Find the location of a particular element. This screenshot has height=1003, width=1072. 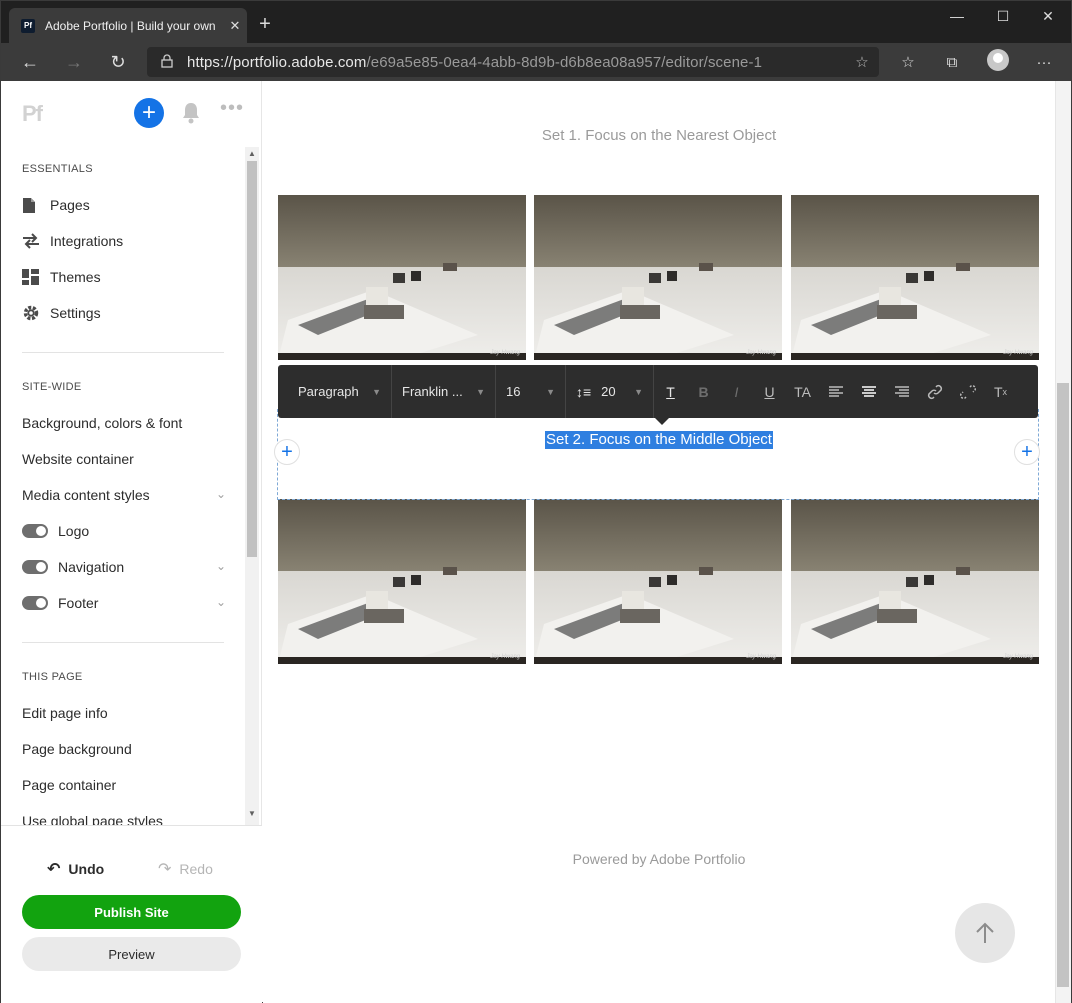

line-height-select: ↕≡ 20 ▼ is located at coordinates (610, 391).